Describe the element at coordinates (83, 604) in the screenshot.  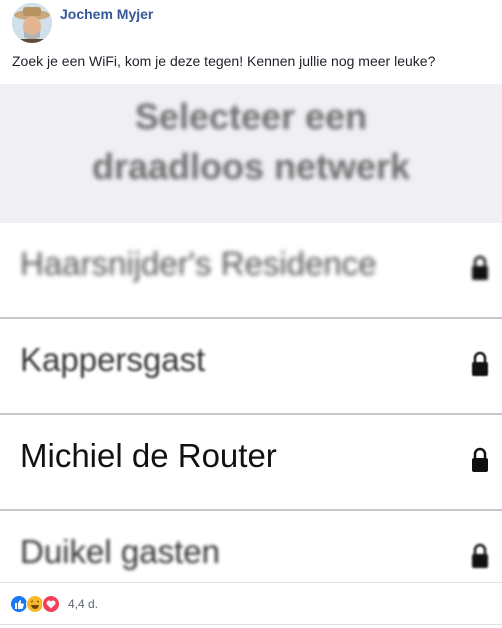
I see `reaction-count: 4,4 d.` at that location.